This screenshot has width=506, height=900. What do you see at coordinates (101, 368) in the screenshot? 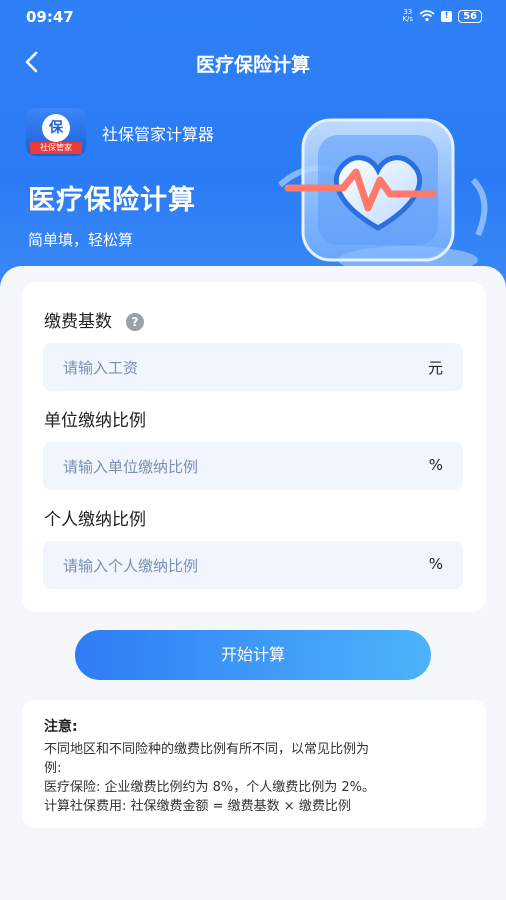
I see `base-salary-placeholder: 请输入工资` at bounding box center [101, 368].